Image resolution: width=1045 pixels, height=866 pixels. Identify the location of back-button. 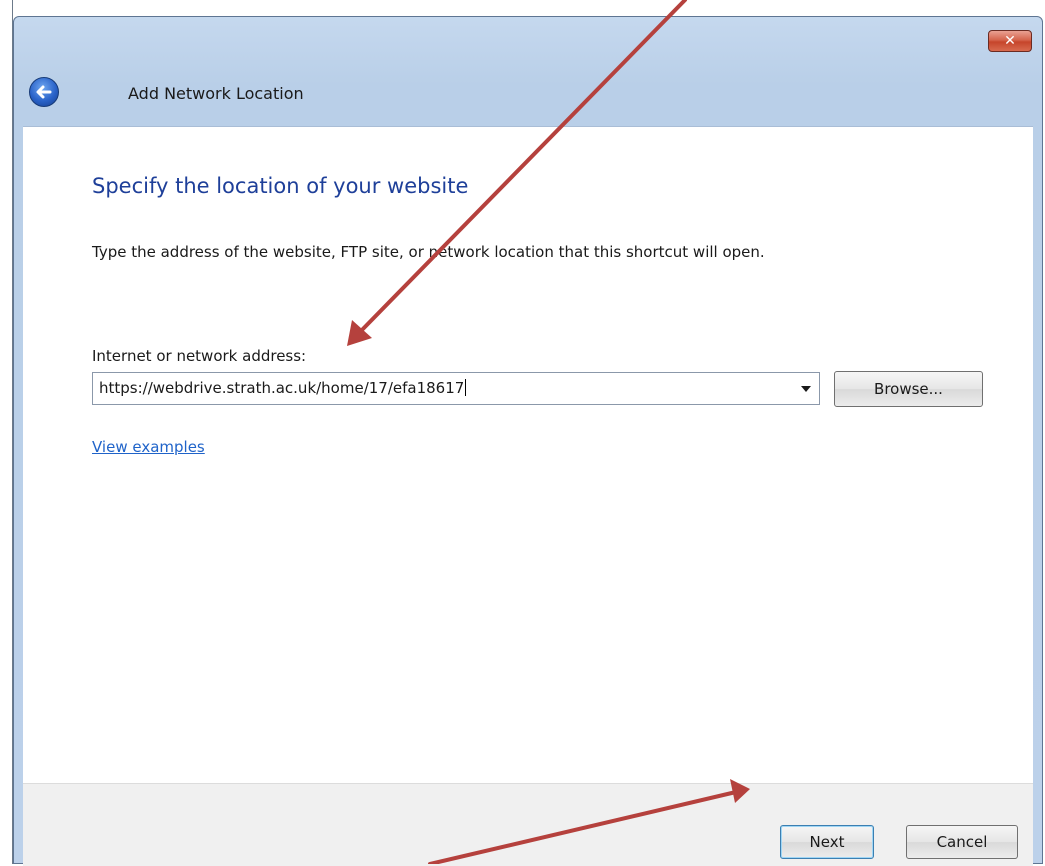
(44, 92).